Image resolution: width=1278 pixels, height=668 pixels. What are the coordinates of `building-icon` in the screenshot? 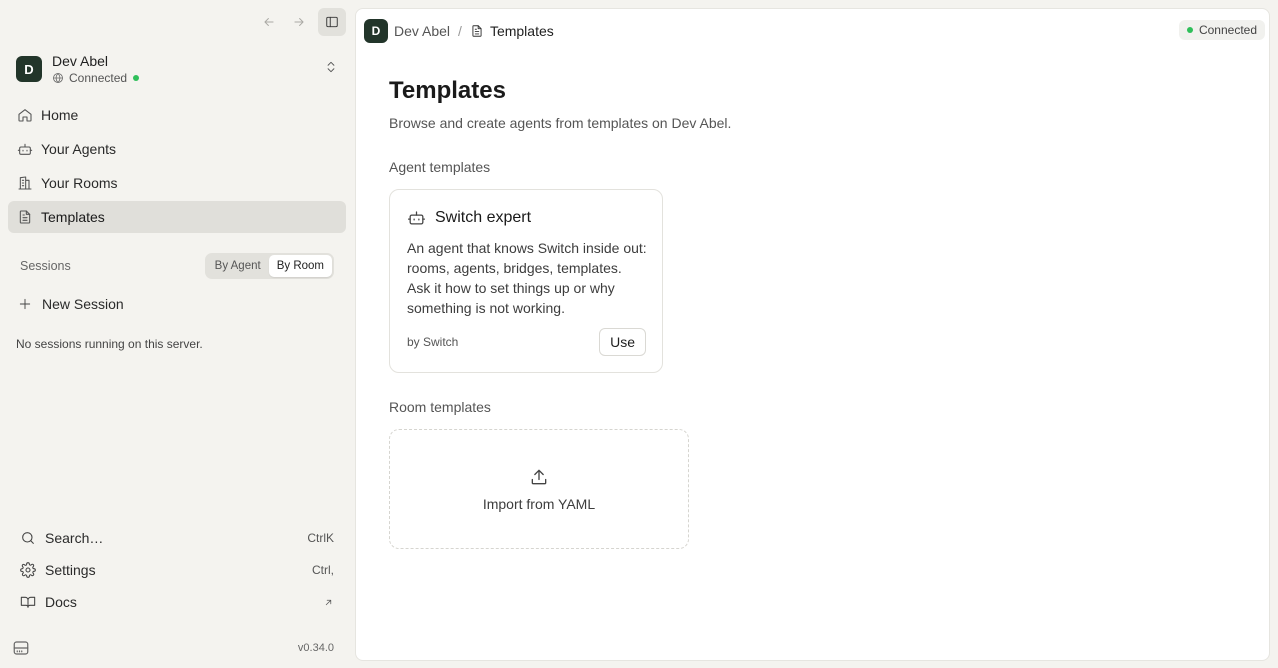 It's located at (25, 183).